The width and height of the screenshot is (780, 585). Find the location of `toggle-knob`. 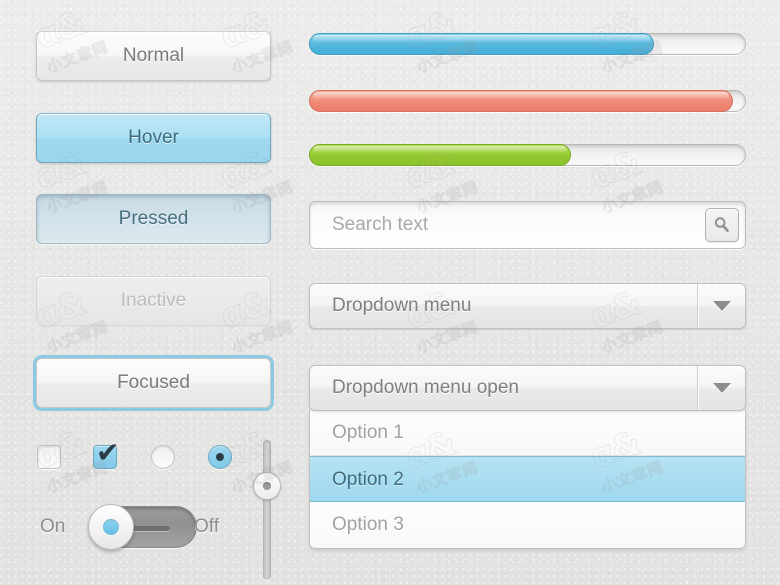

toggle-knob is located at coordinates (111, 527).